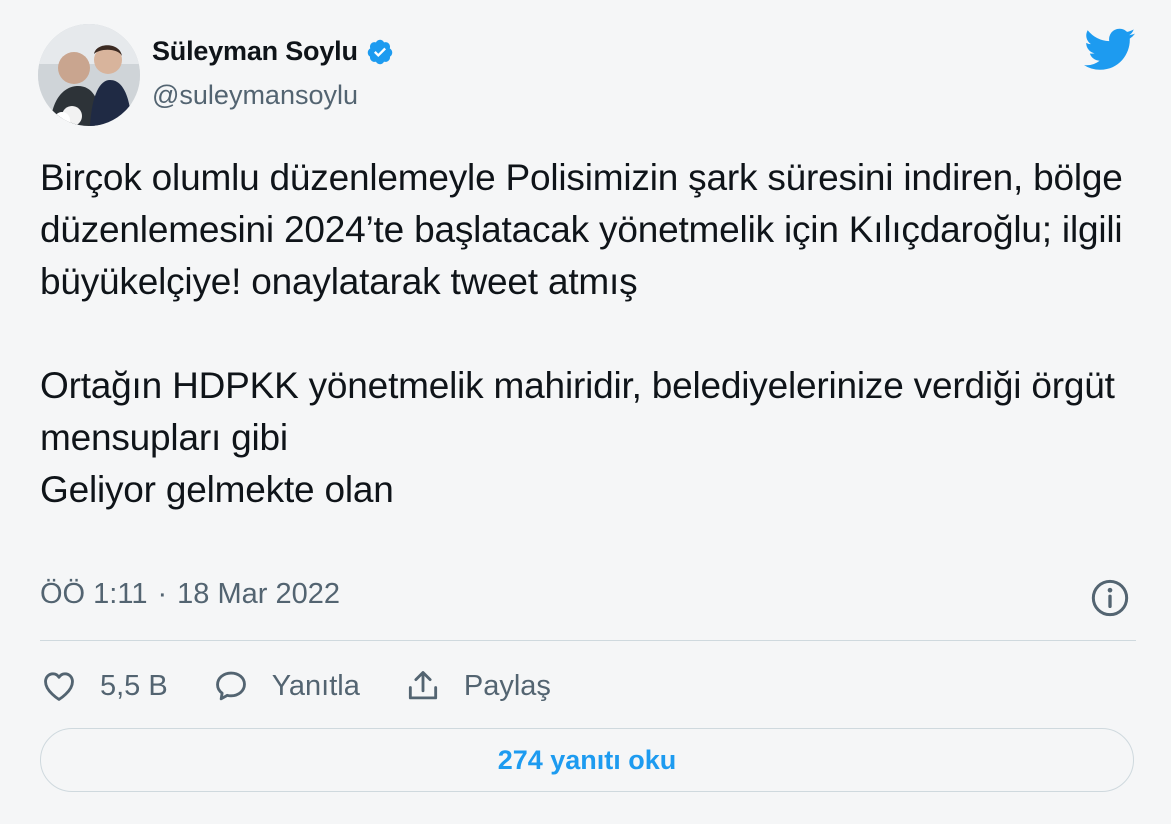  I want to click on reply-label: Yanıtla, so click(315, 685).